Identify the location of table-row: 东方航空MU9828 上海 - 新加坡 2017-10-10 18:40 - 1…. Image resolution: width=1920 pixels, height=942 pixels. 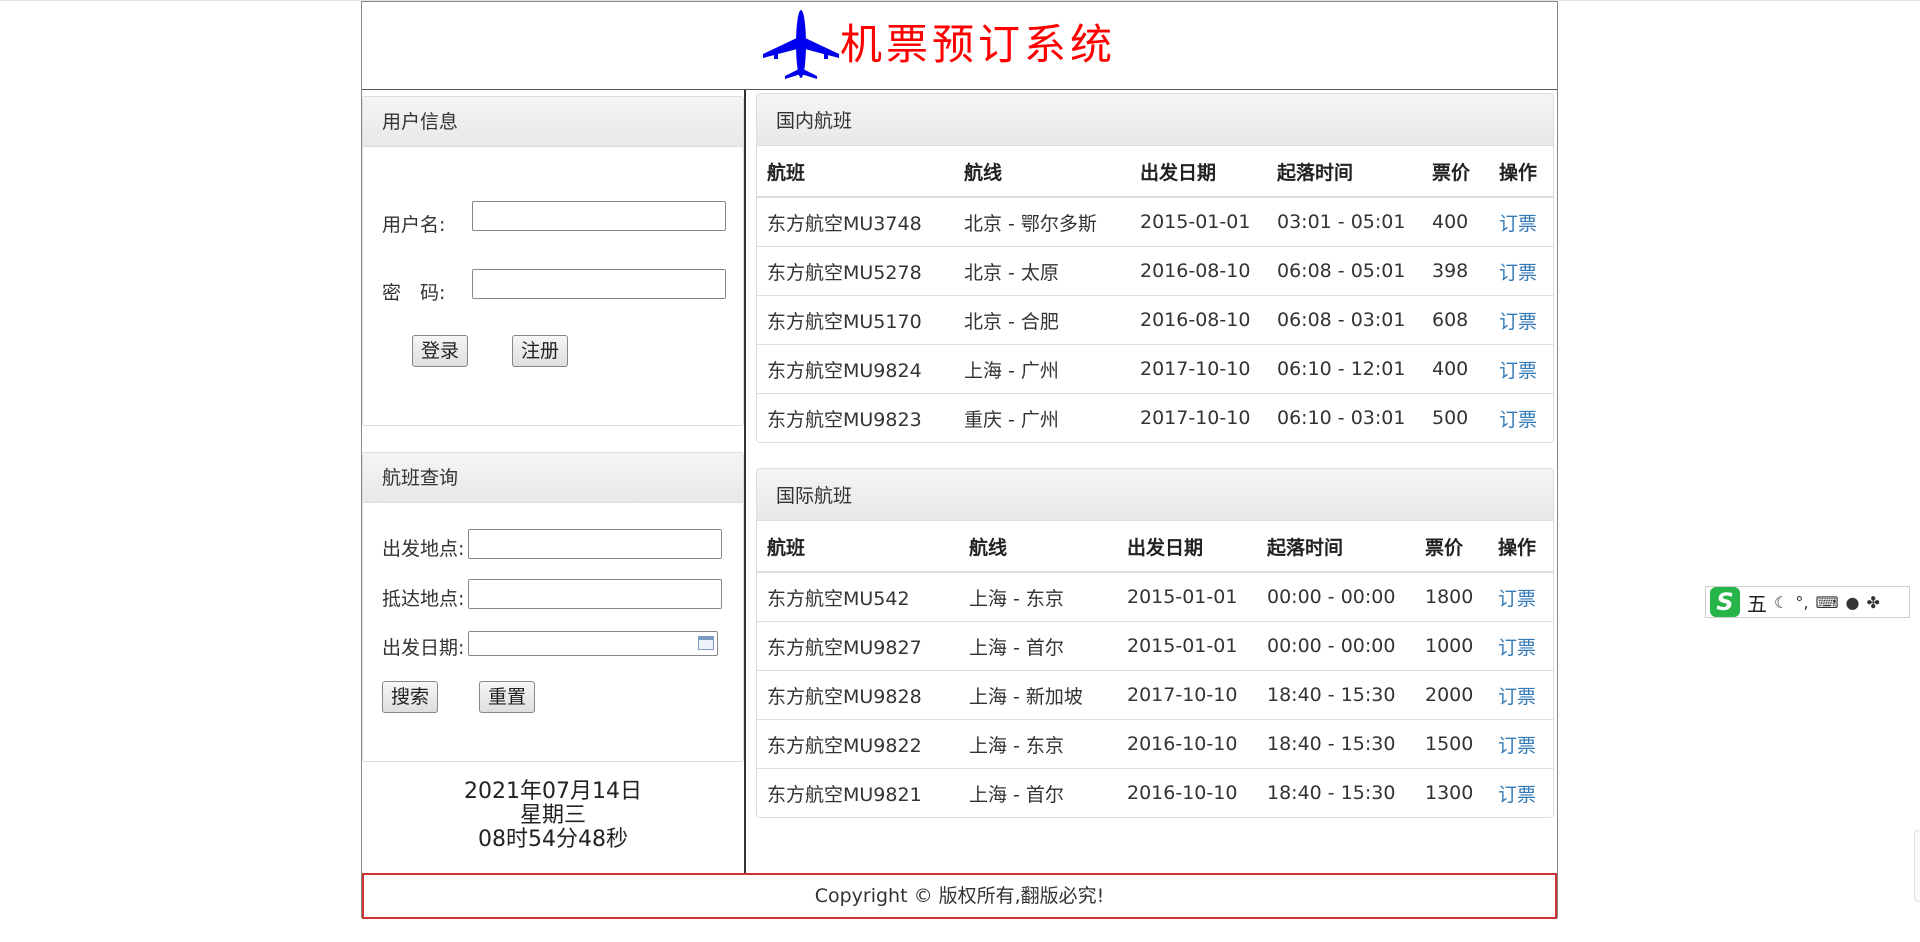
(1155, 695).